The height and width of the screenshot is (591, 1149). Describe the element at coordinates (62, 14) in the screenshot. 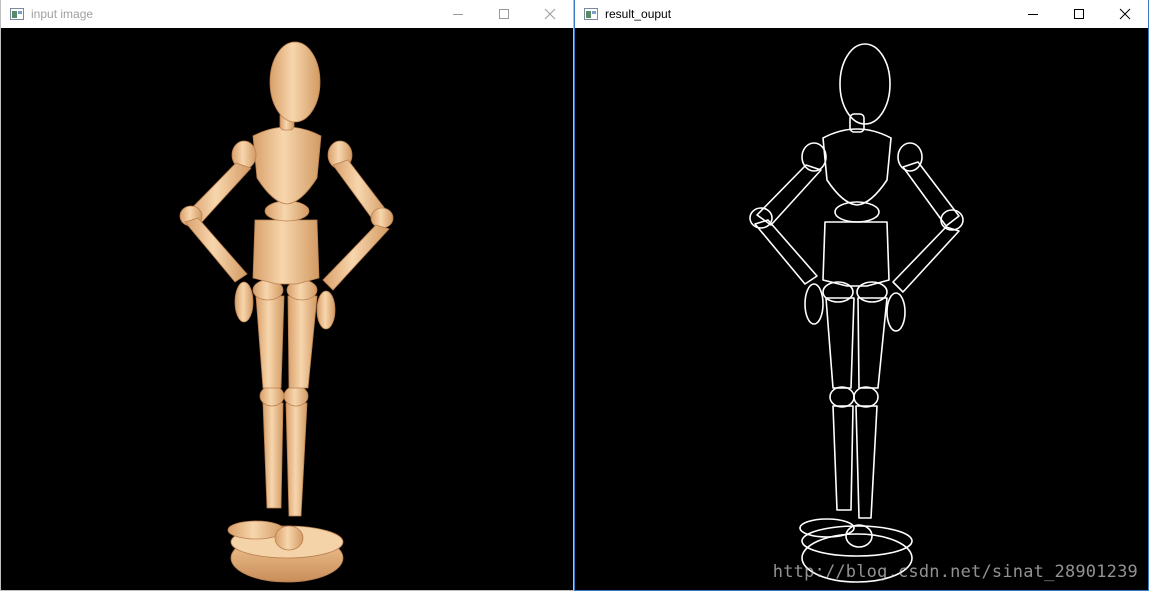

I see `window-title: input image` at that location.